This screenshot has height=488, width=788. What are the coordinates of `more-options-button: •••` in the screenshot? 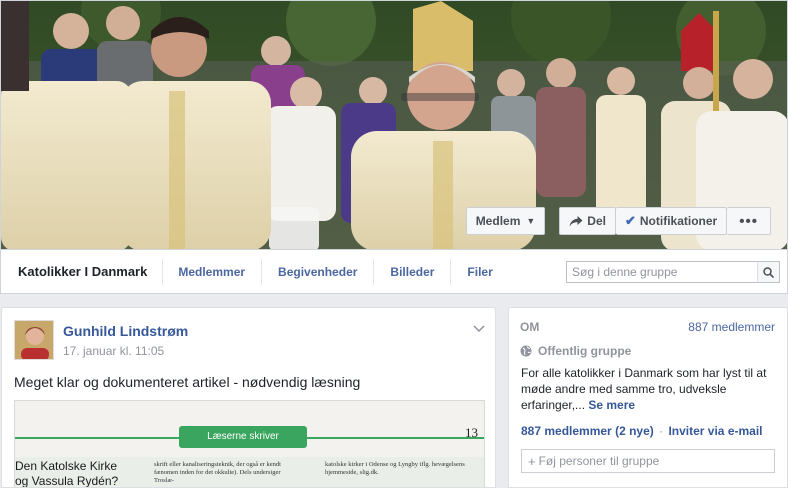 It's located at (749, 221).